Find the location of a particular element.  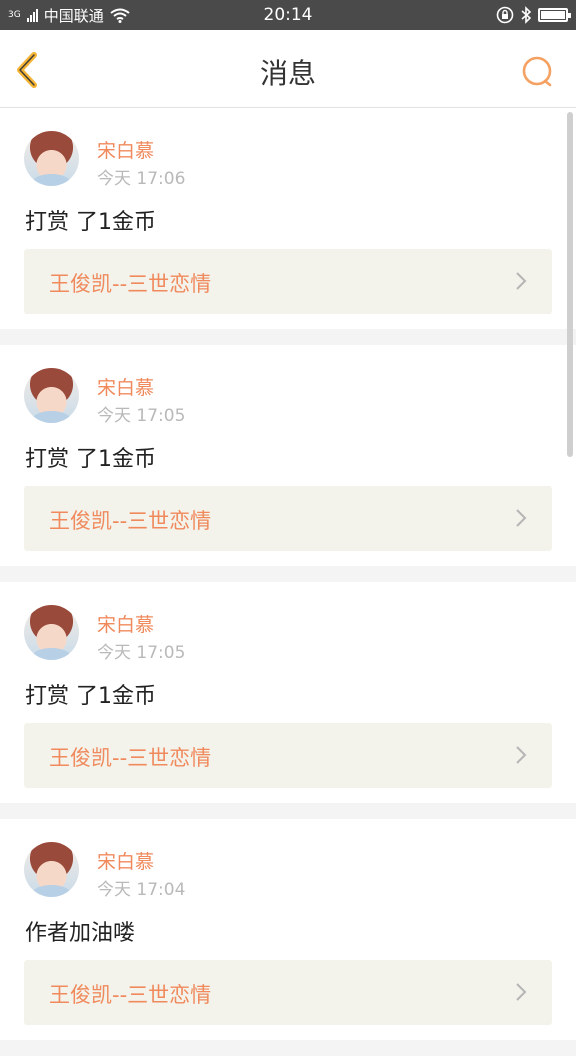

status-left: 3G 中国联通 is located at coordinates (69, 15).